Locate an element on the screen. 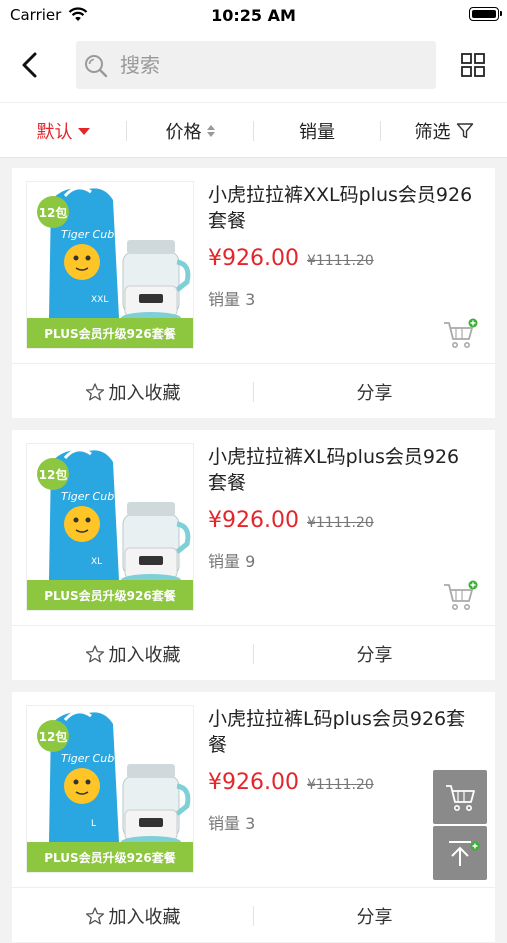 The height and width of the screenshot is (943, 507). caret-down-icon is located at coordinates (83, 131).